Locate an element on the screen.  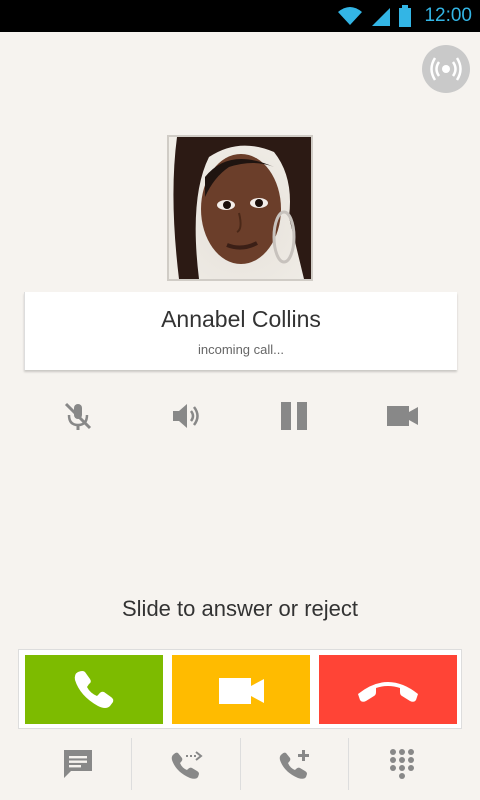
add-call-button is located at coordinates (295, 764).